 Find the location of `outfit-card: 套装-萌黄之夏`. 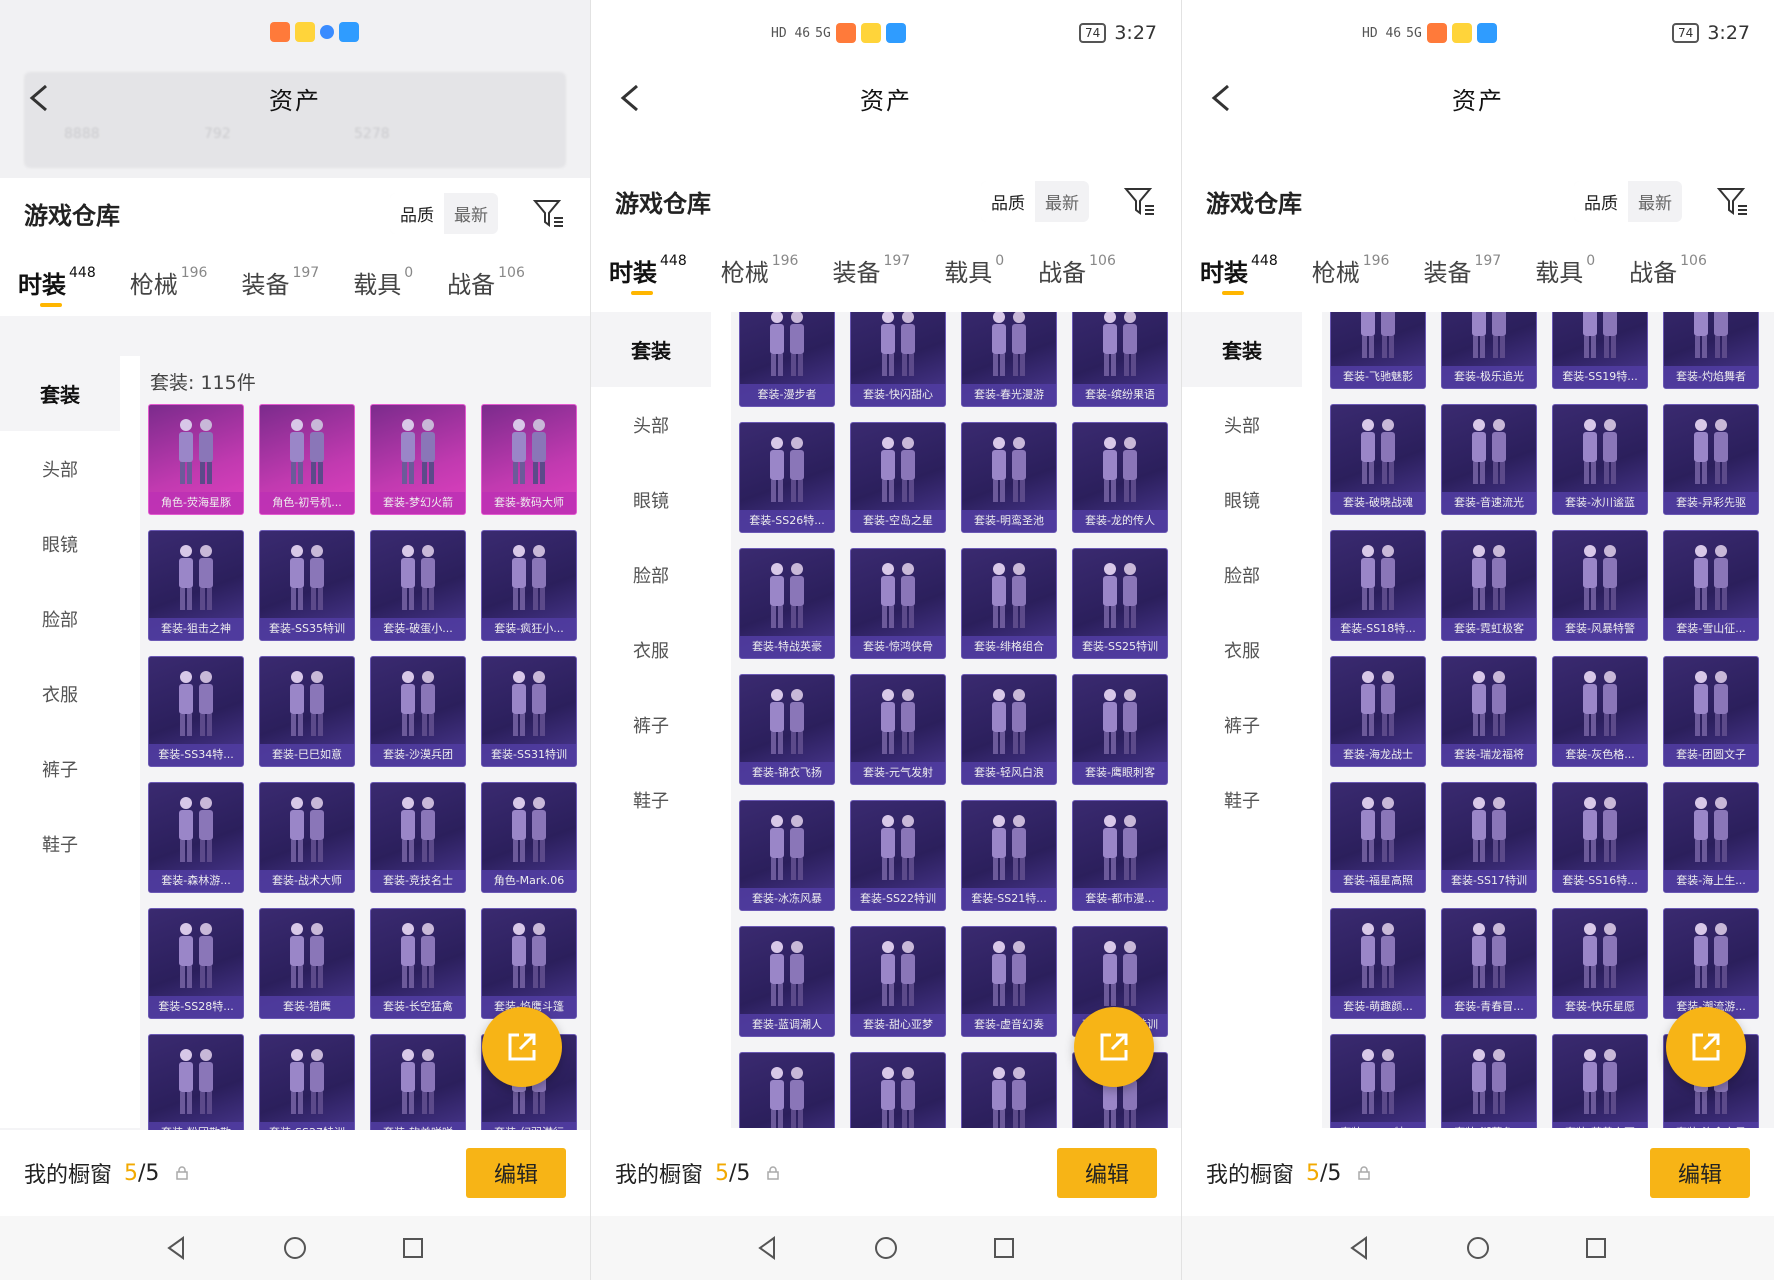

outfit-card: 套装-萌黄之夏 is located at coordinates (1600, 1081).